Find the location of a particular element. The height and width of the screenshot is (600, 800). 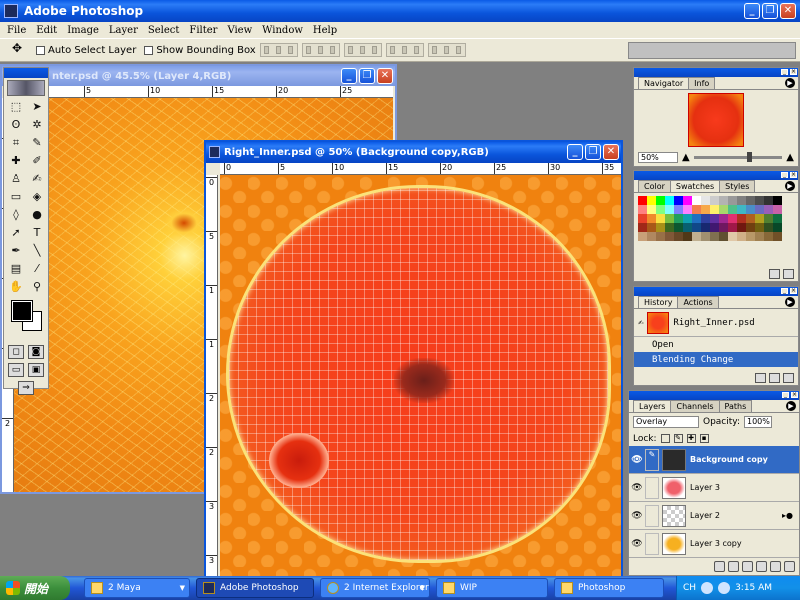

trash-icon is located at coordinates (788, 378).